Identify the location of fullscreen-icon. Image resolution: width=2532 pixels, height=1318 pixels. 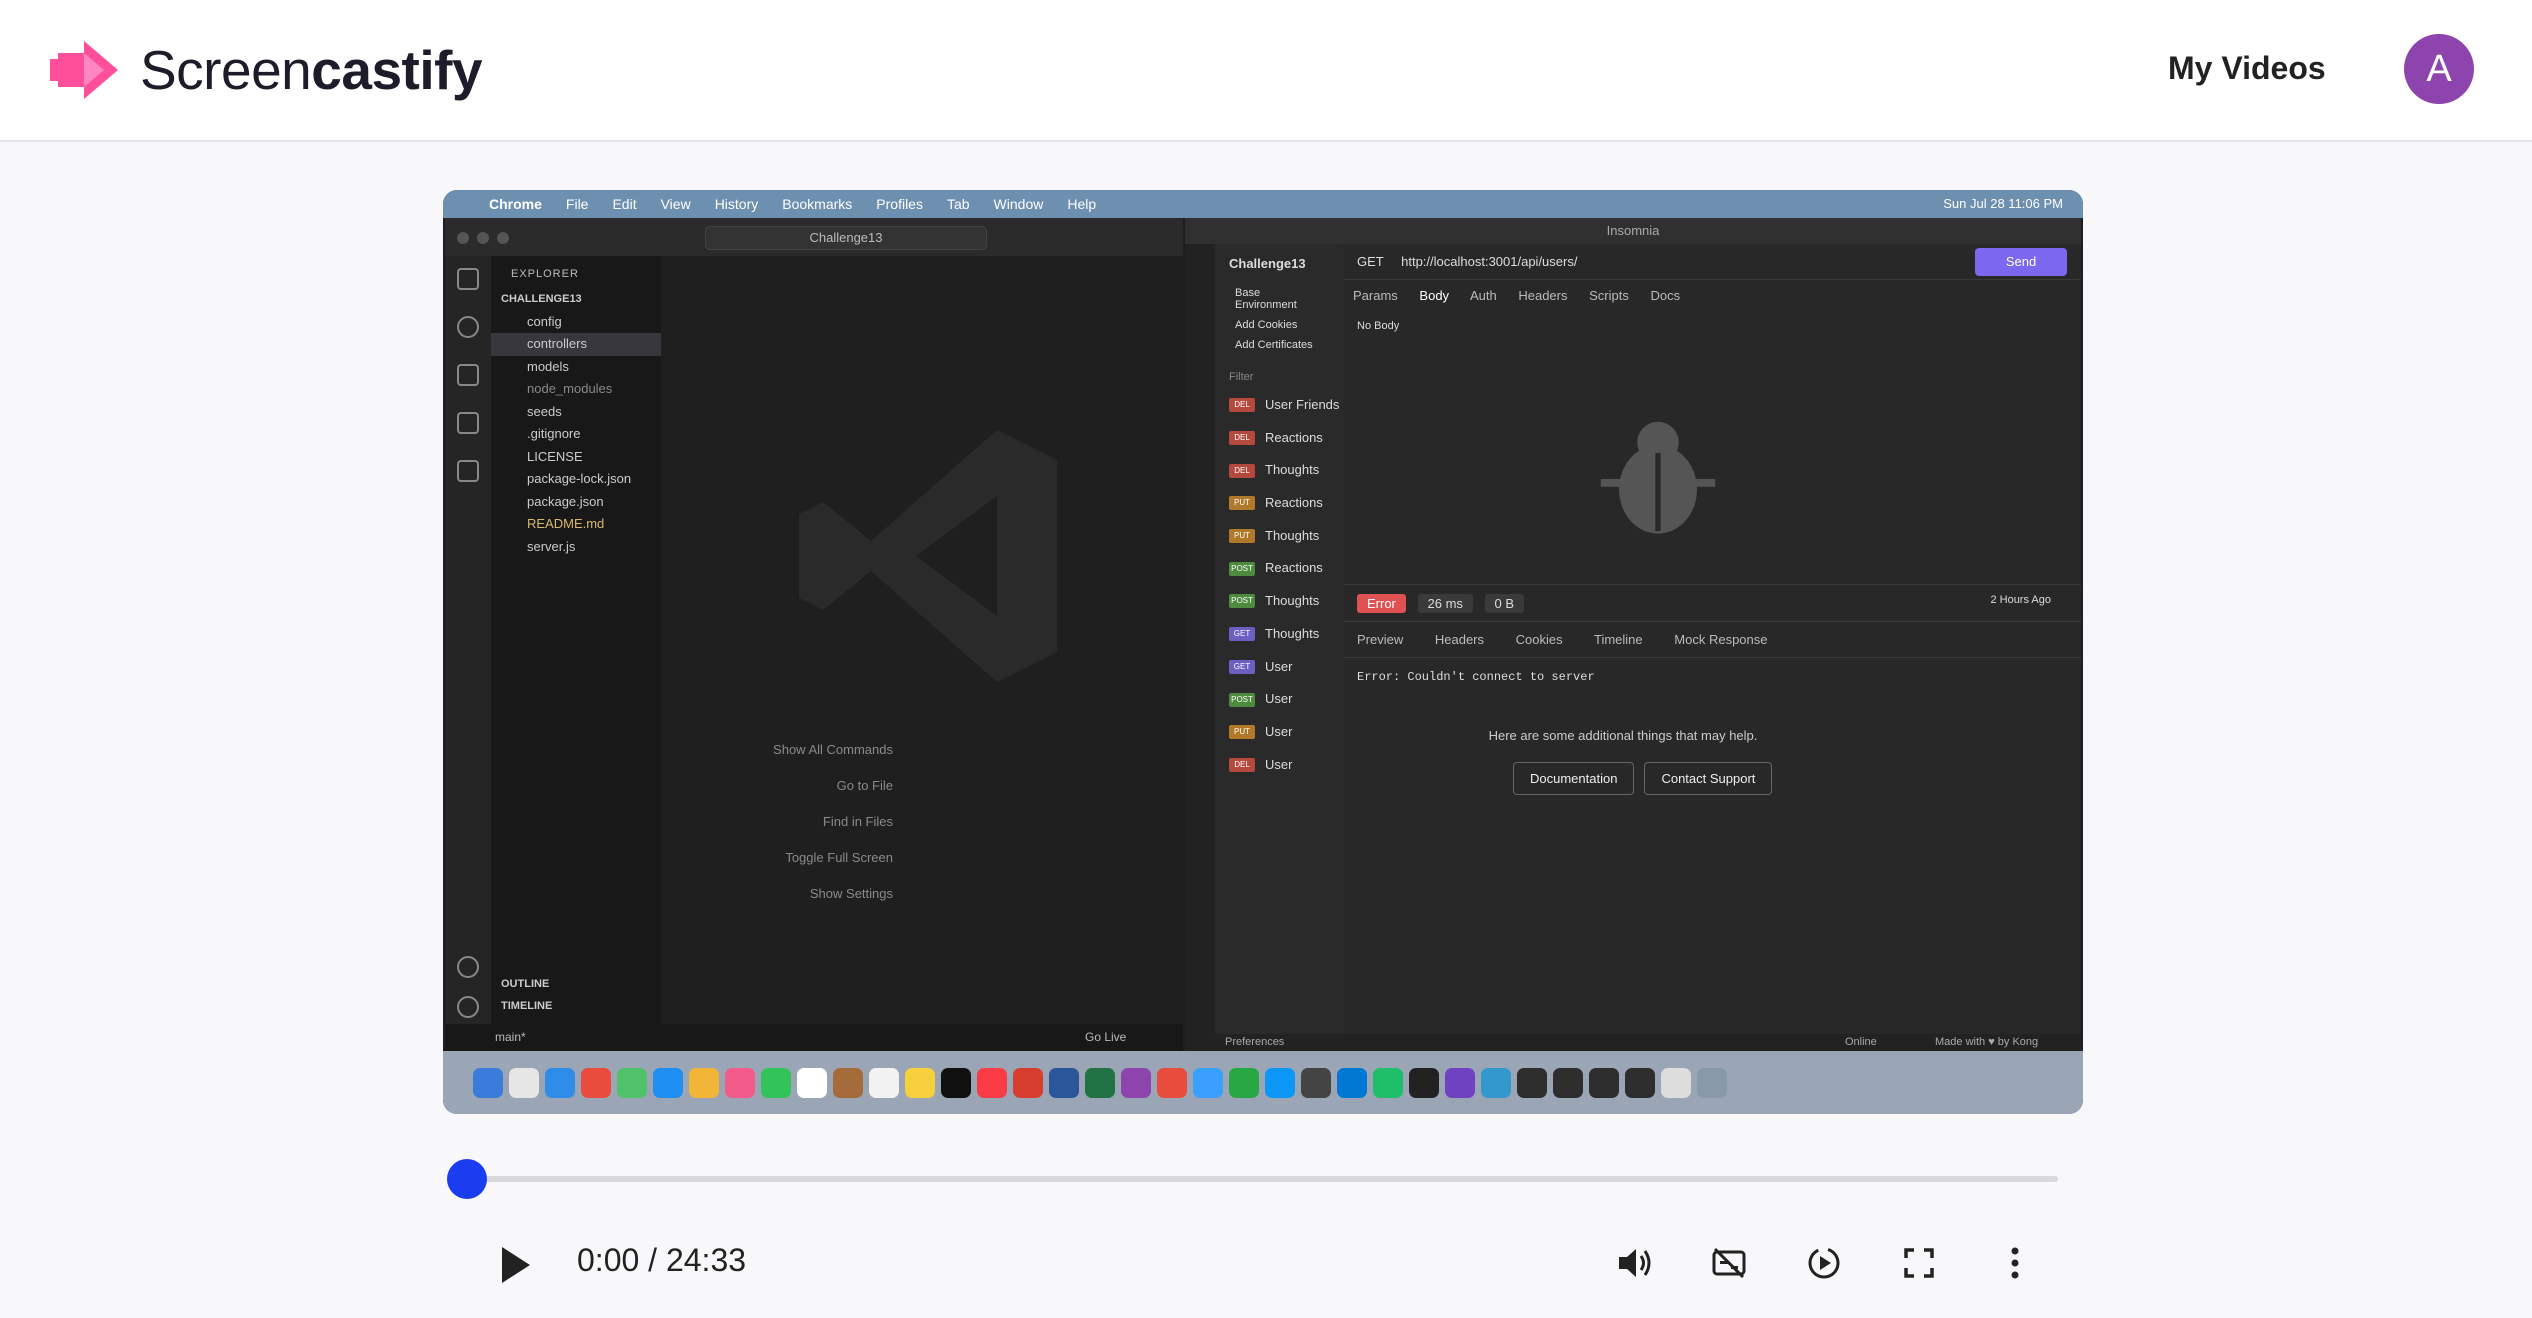
(1919, 1263).